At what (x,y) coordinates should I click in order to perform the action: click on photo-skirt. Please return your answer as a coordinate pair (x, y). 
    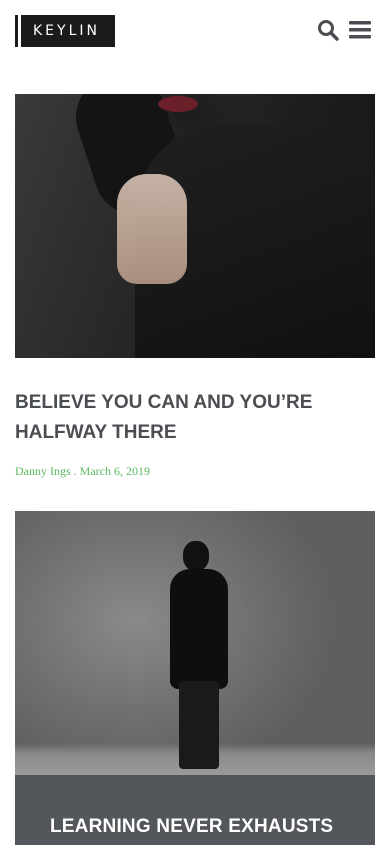
    Looking at the image, I should click on (199, 725).